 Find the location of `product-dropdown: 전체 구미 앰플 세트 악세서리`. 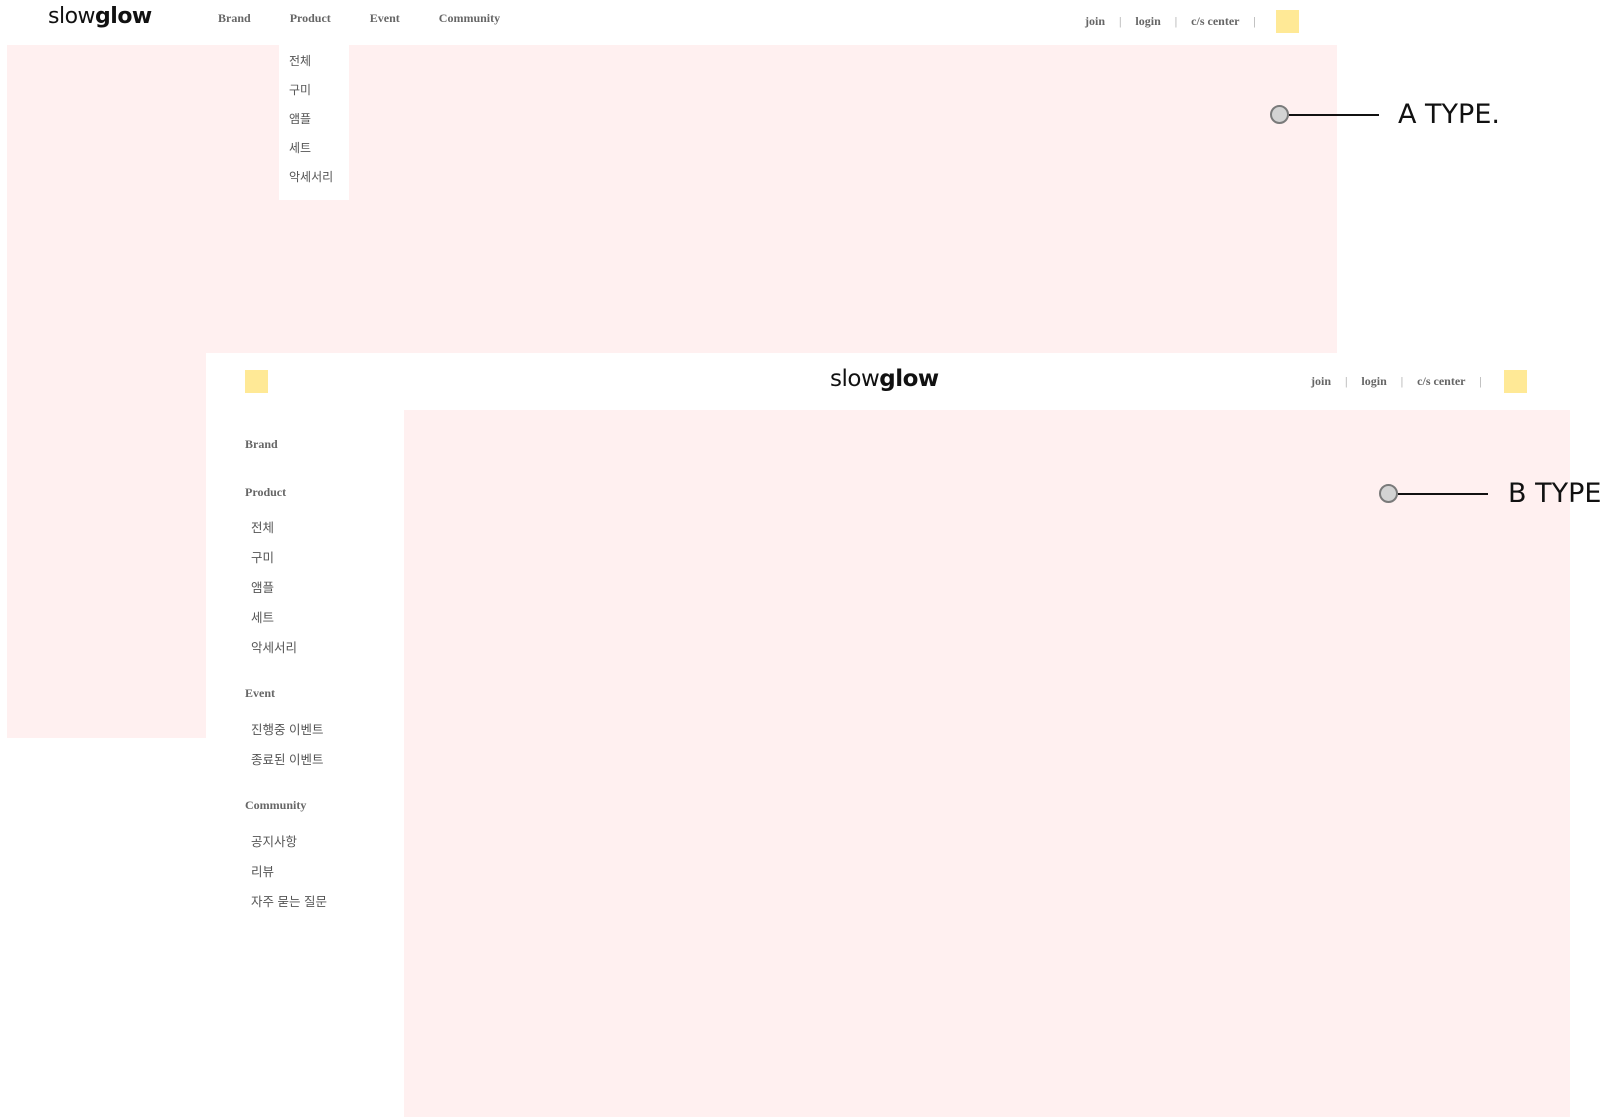

product-dropdown: 전체 구미 앰플 세트 악세서리 is located at coordinates (314, 122).